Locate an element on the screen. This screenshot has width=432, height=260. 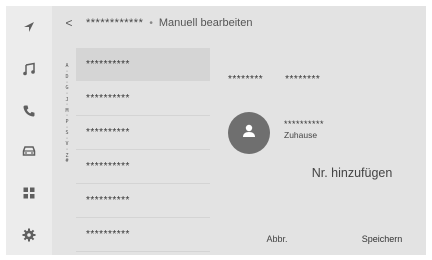
phone-number-row: ******** ******** is located at coordinates (285, 79).